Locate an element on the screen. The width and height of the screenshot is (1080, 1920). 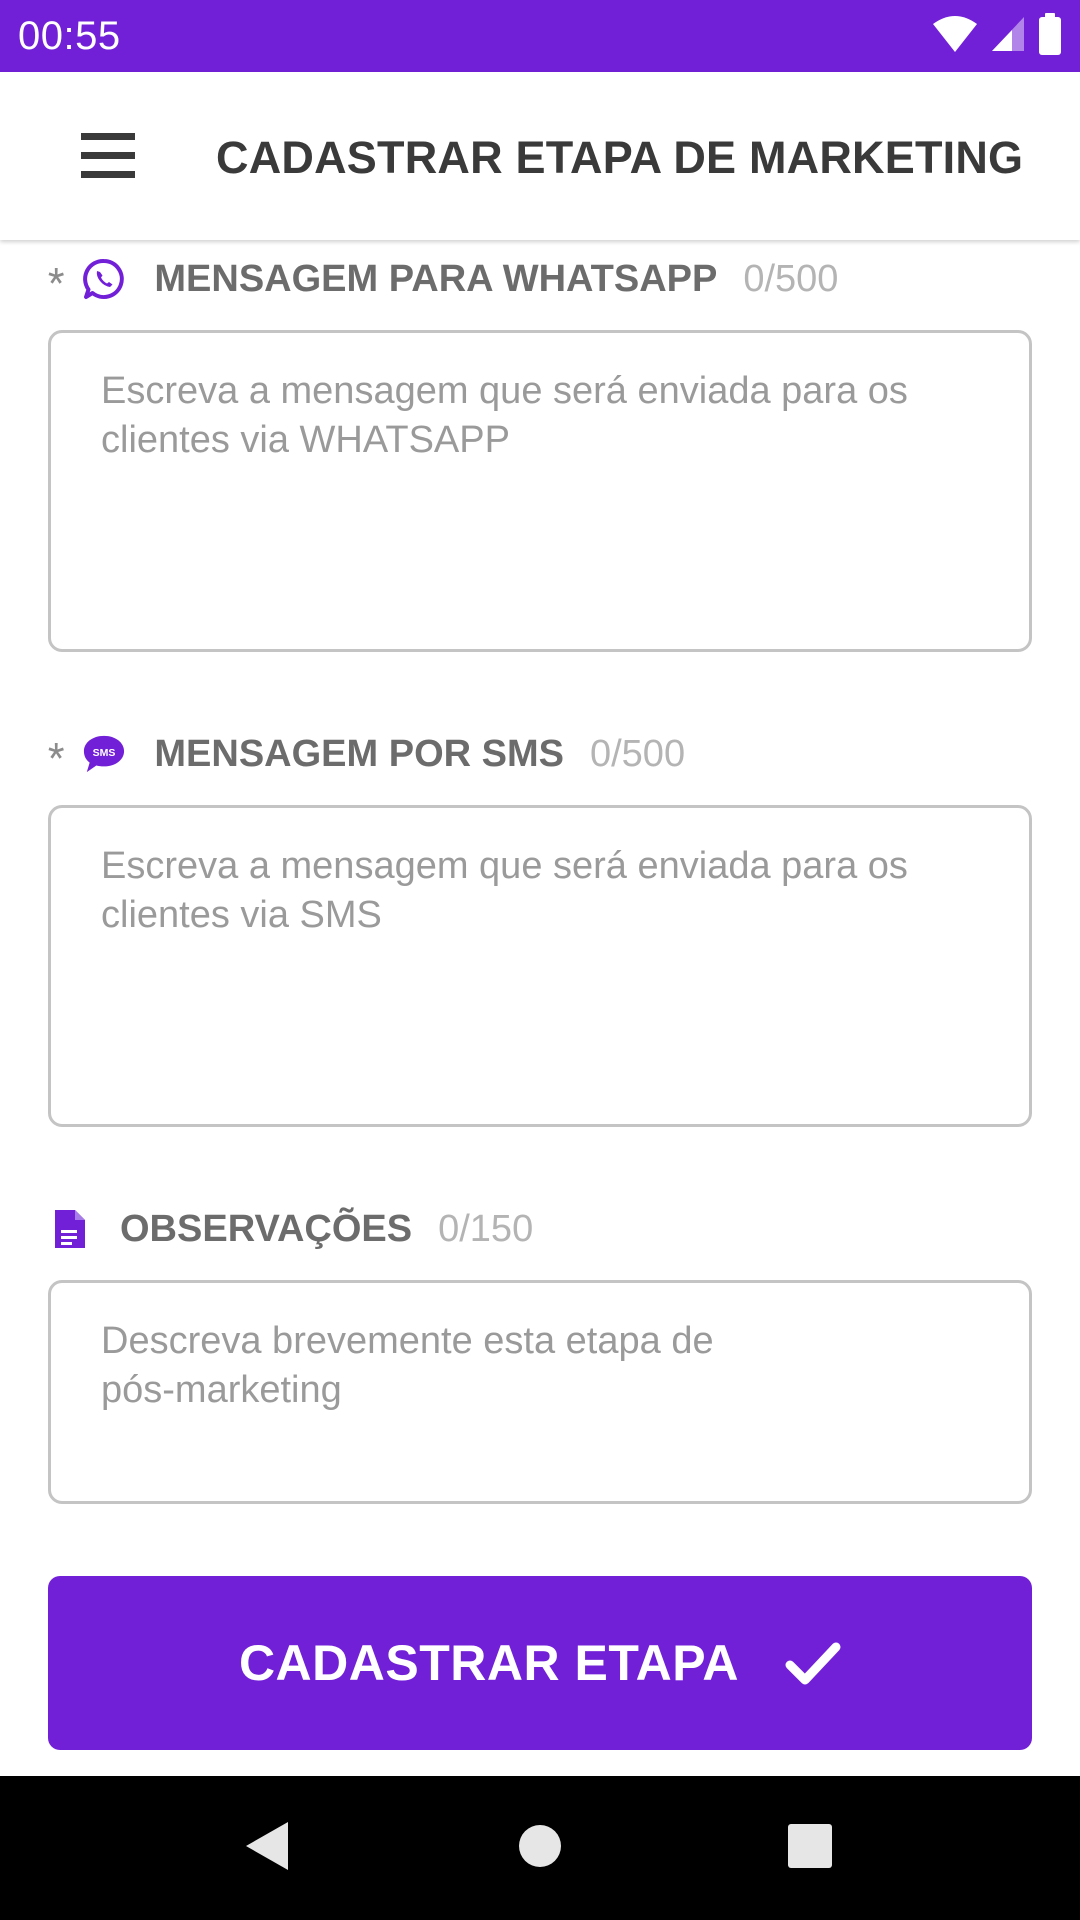
battery-icon is located at coordinates (1050, 36).